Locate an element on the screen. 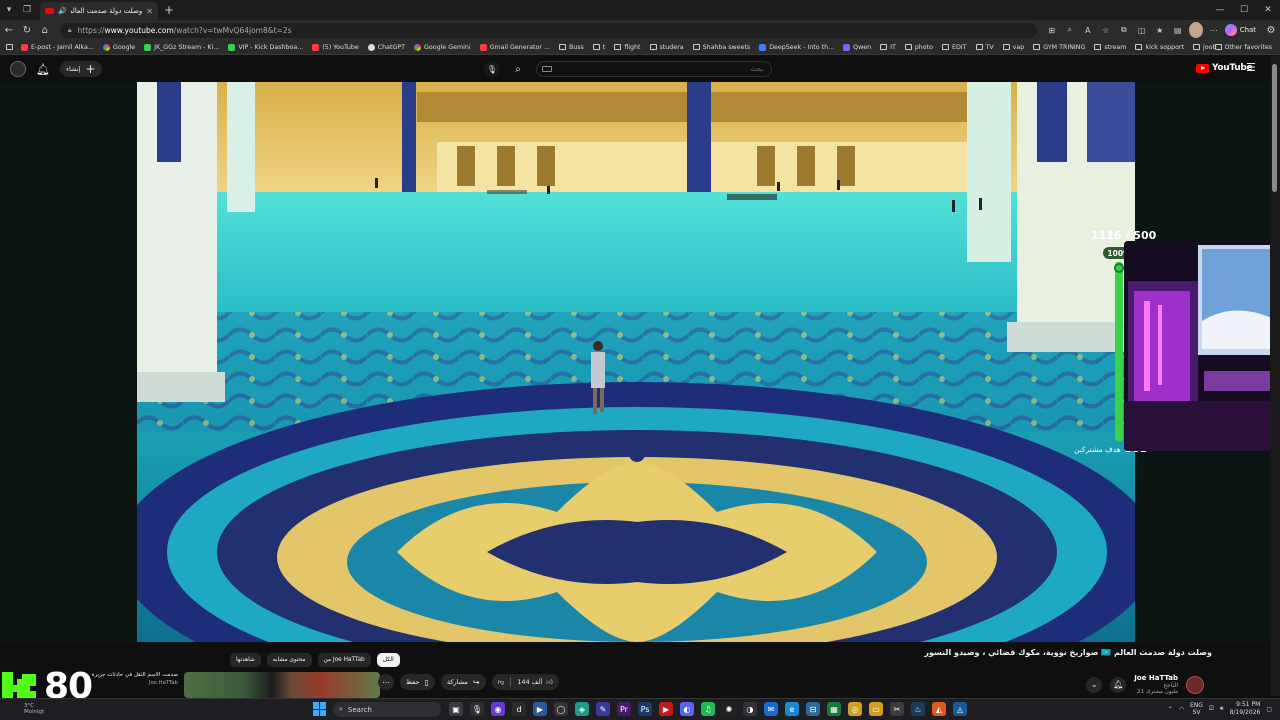 This screenshot has height=720, width=1280. zoom-icon: ⌕ is located at coordinates (1070, 30).